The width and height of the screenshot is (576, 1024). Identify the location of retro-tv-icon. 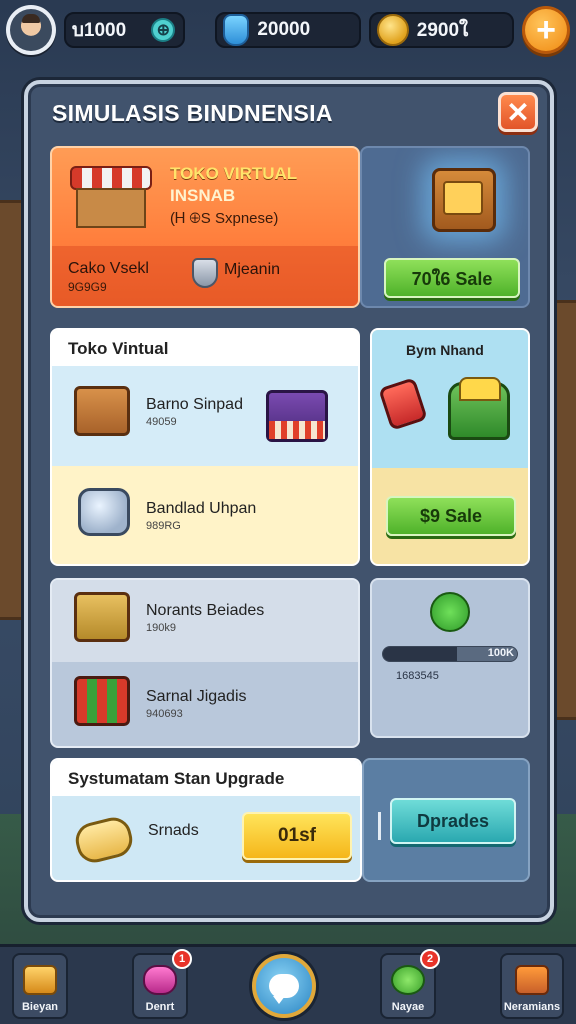
(464, 200).